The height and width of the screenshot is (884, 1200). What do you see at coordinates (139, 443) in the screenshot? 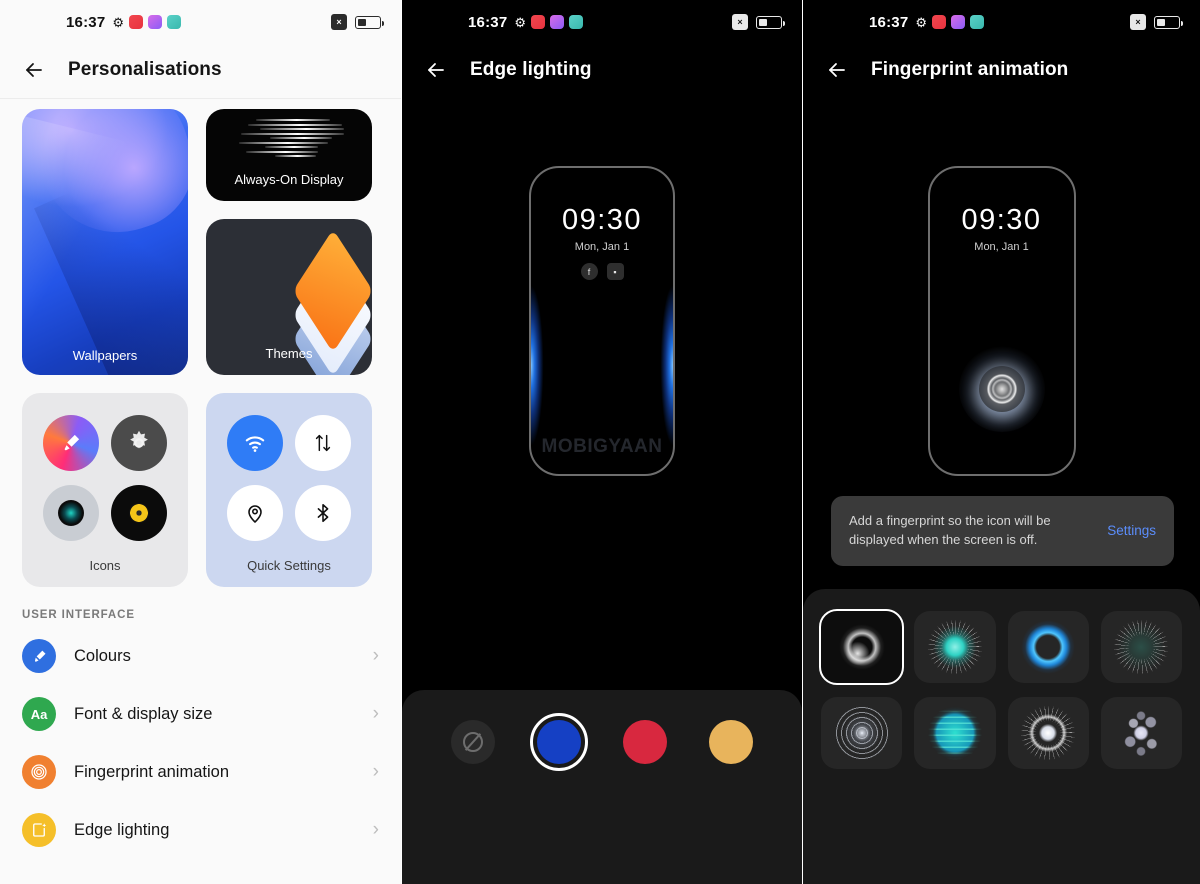
I see `gear-icon` at bounding box center [139, 443].